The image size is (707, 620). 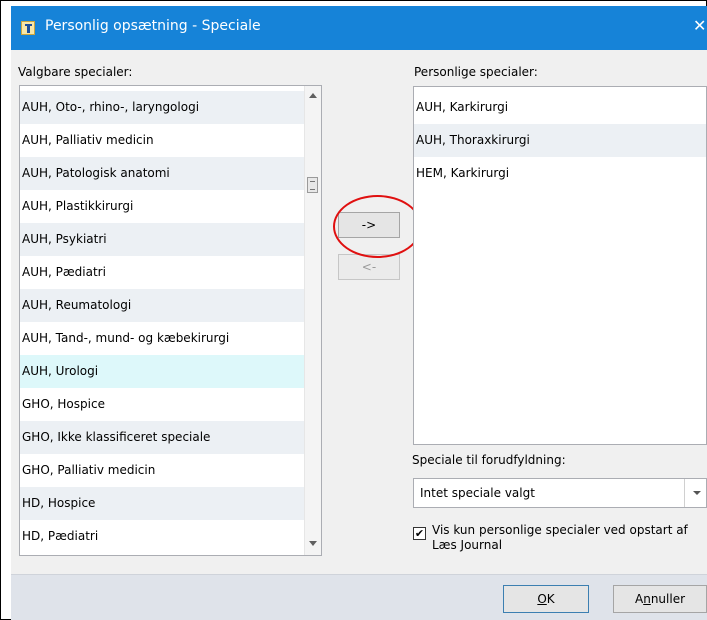 What do you see at coordinates (476, 72) in the screenshot?
I see `personal-specialties-label: Personlige specialer:` at bounding box center [476, 72].